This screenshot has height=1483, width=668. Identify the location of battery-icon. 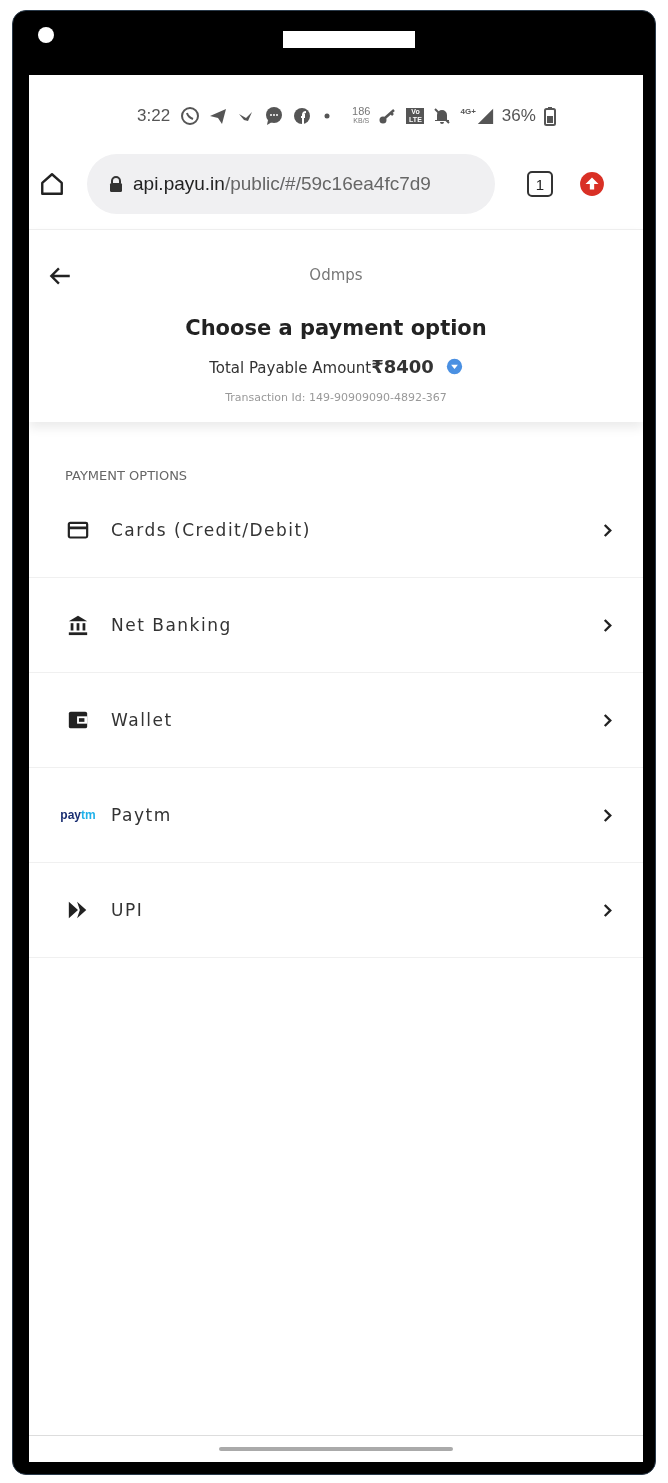
(549, 116).